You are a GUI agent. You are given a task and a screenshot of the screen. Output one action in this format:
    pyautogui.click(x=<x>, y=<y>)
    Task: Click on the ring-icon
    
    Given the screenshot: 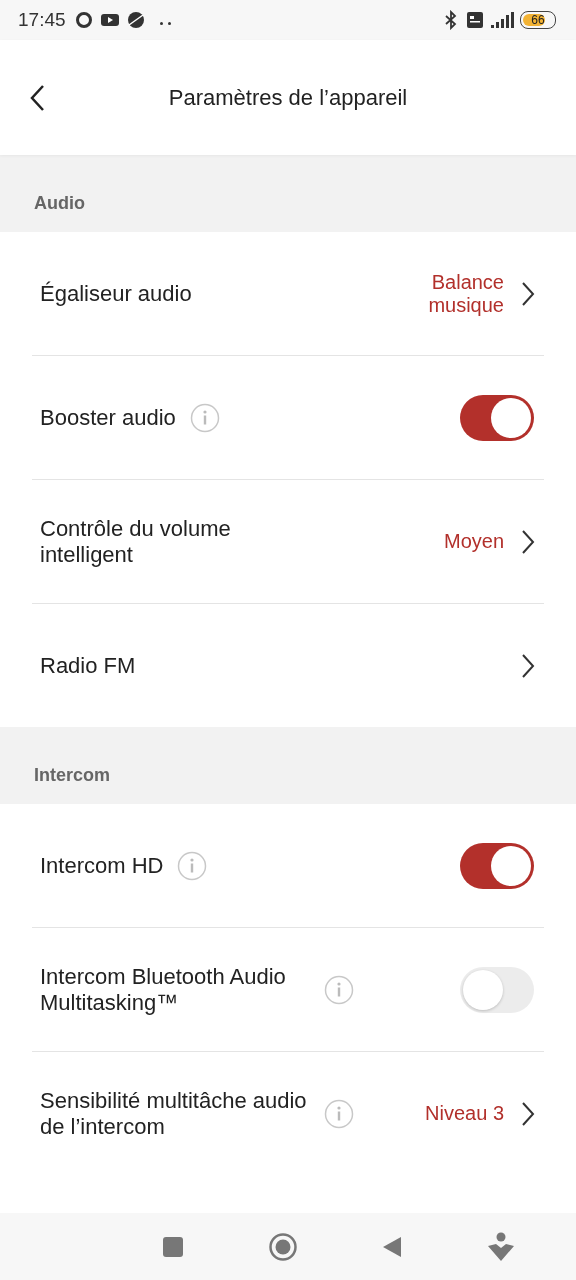 What is the action you would take?
    pyautogui.click(x=83, y=20)
    